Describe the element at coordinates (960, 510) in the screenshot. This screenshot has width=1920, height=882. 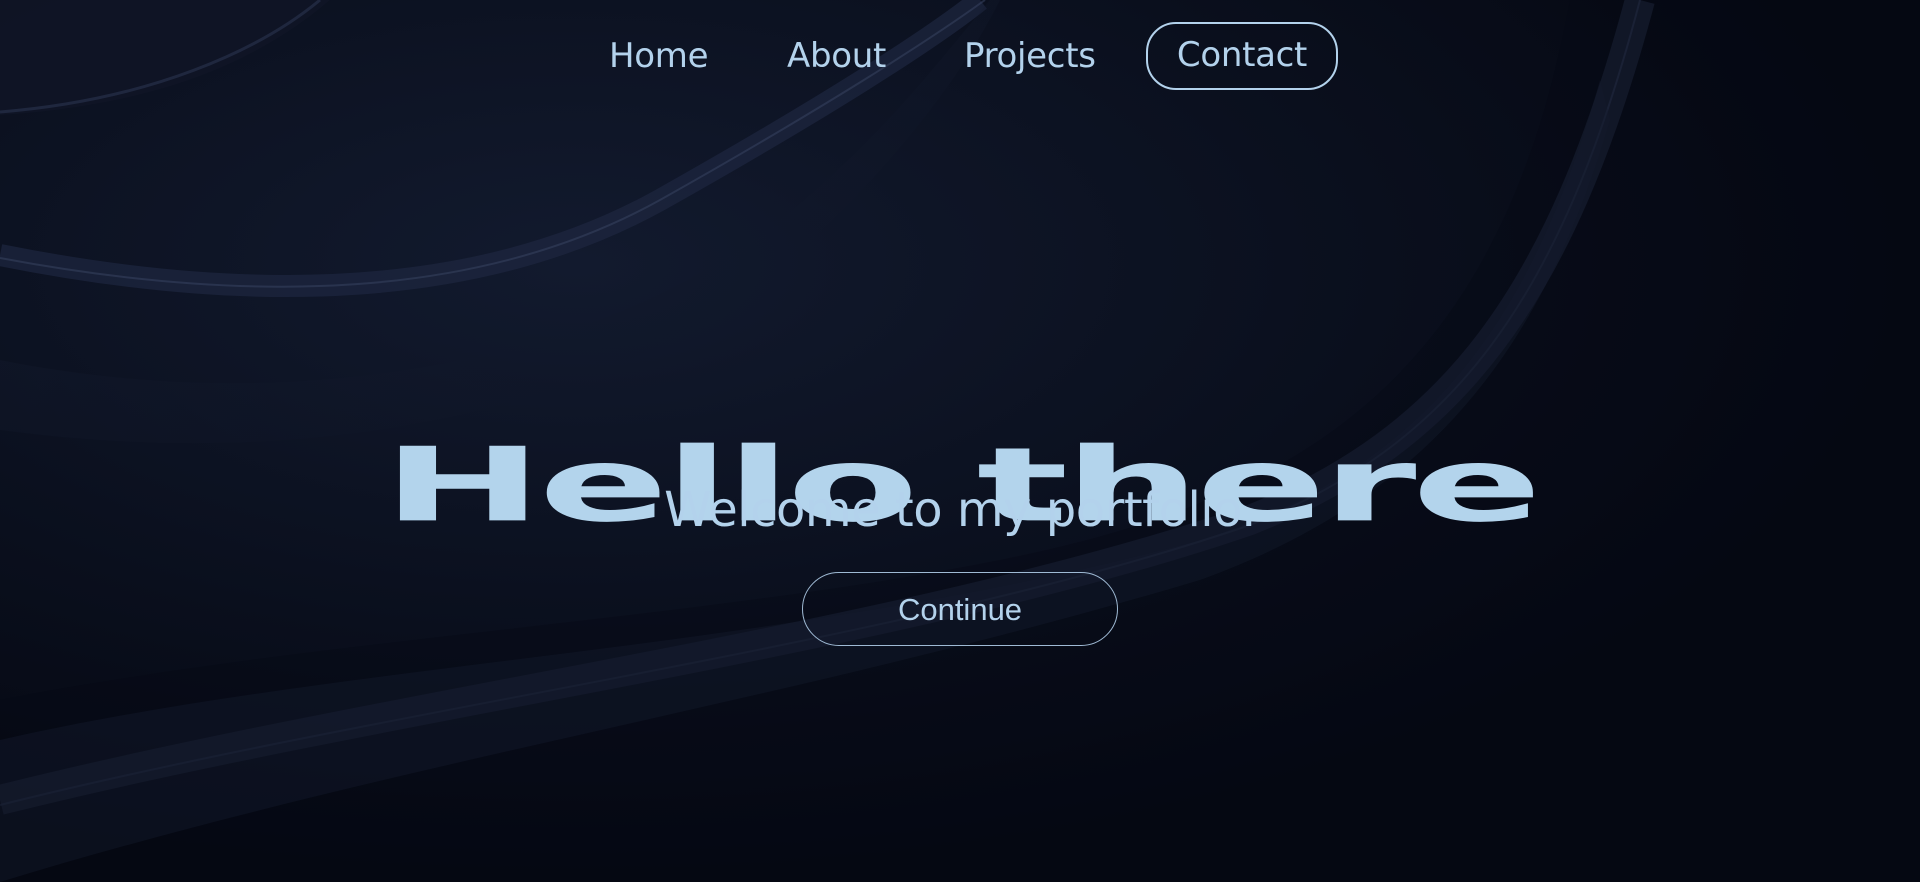
I see `hero-subtitle: Welcome to my portfolio.` at that location.